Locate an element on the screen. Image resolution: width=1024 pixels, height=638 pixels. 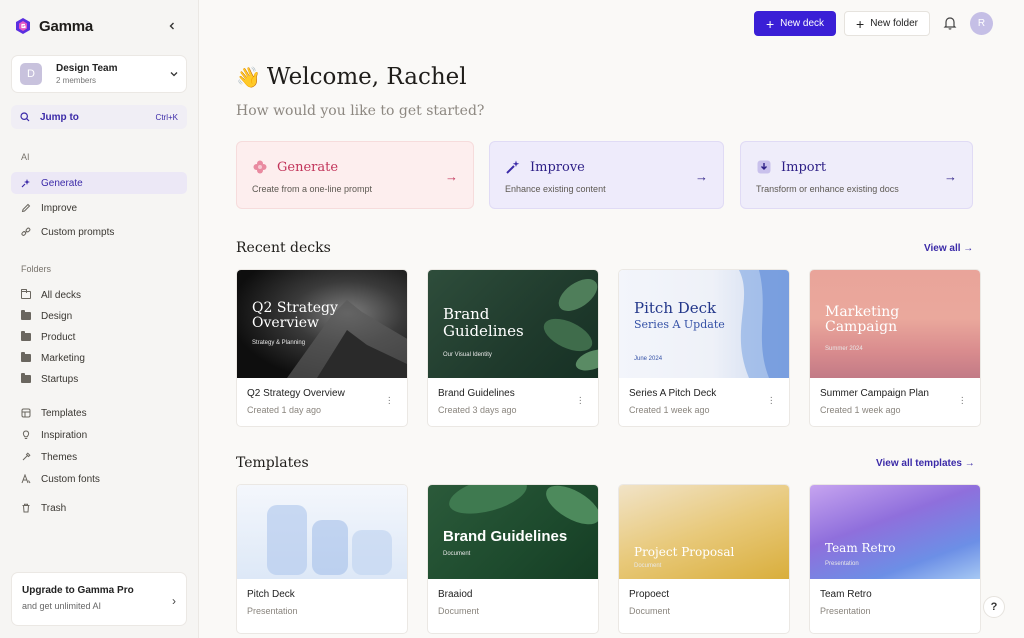
plus-icon: + is located at coordinates (860, 23).